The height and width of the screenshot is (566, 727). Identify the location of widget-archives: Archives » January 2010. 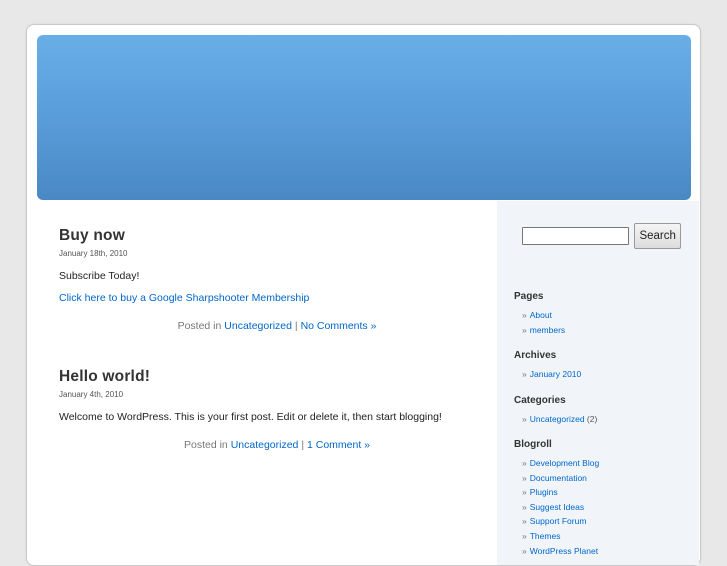
(604, 366).